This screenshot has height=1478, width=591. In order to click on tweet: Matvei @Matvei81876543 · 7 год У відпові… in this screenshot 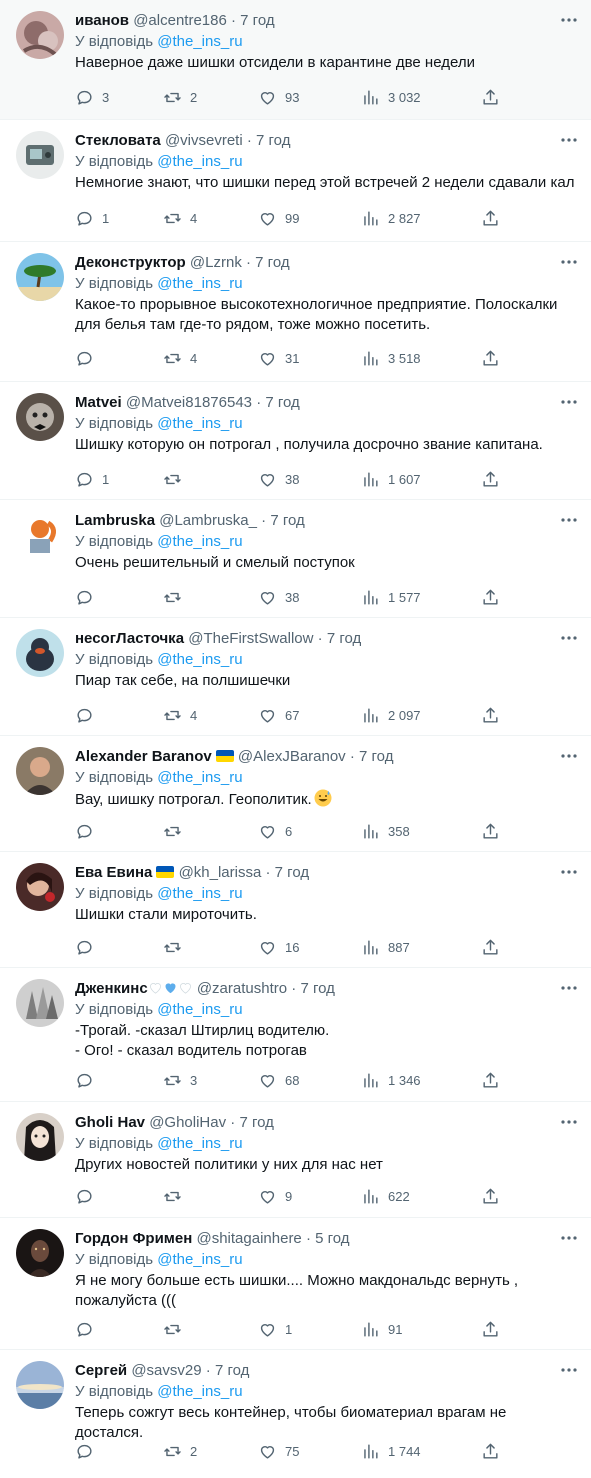, I will do `click(295, 441)`.